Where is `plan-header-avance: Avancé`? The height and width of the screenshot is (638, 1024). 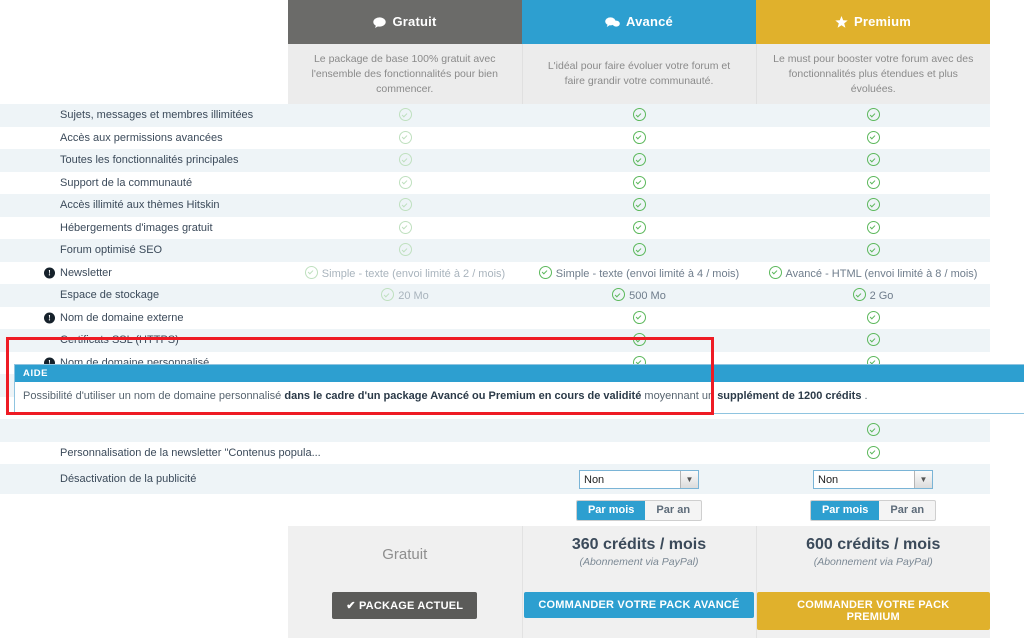 plan-header-avance: Avancé is located at coordinates (639, 22).